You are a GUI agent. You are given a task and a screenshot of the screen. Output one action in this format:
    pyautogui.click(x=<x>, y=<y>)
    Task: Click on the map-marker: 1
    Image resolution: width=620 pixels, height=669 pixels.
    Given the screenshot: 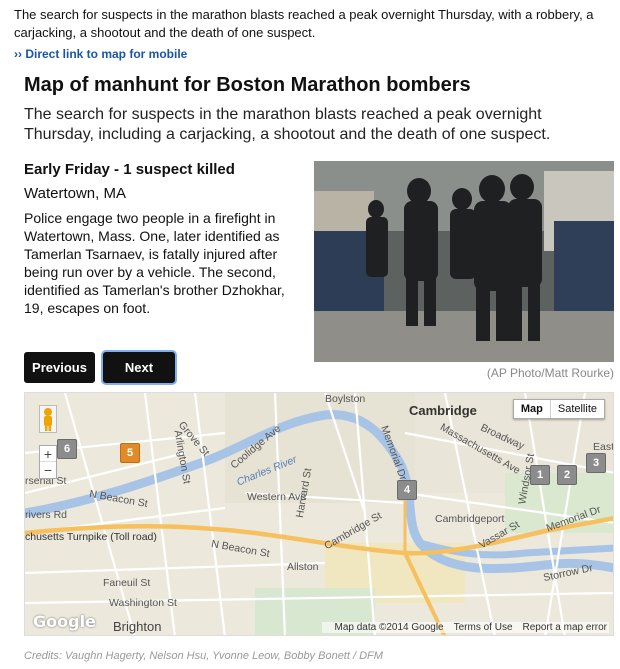 What is the action you would take?
    pyautogui.click(x=540, y=475)
    